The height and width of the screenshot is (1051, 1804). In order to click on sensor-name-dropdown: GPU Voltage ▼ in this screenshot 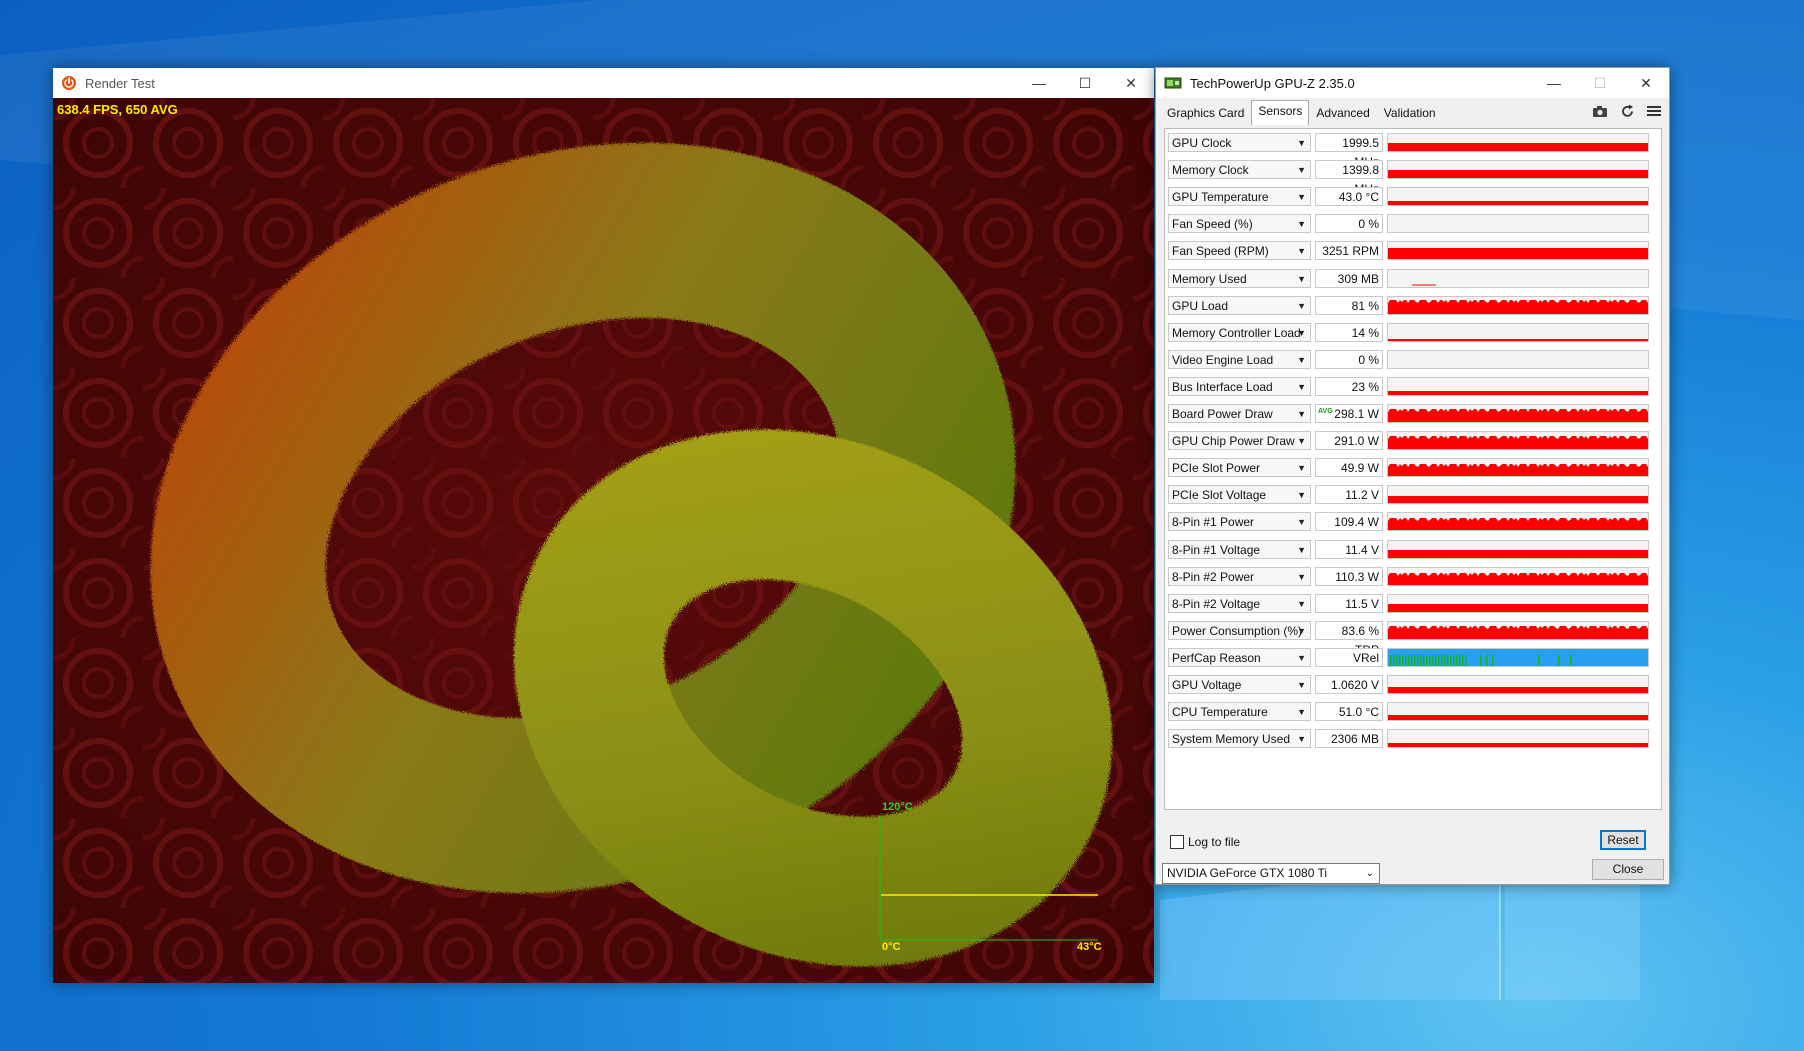, I will do `click(1239, 684)`.